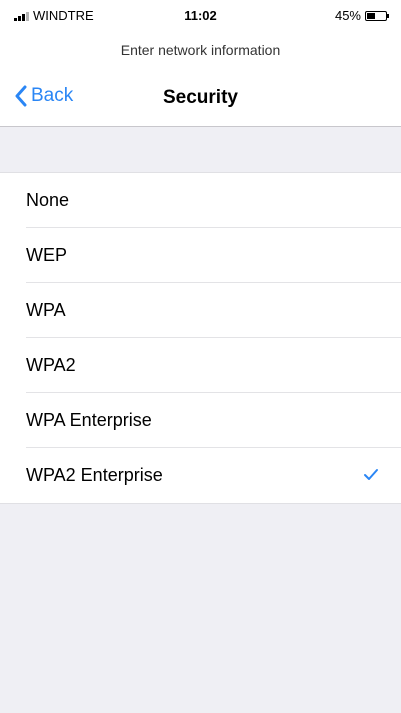 The height and width of the screenshot is (713, 401). What do you see at coordinates (200, 365) in the screenshot?
I see `option-wpa2: WPA2` at bounding box center [200, 365].